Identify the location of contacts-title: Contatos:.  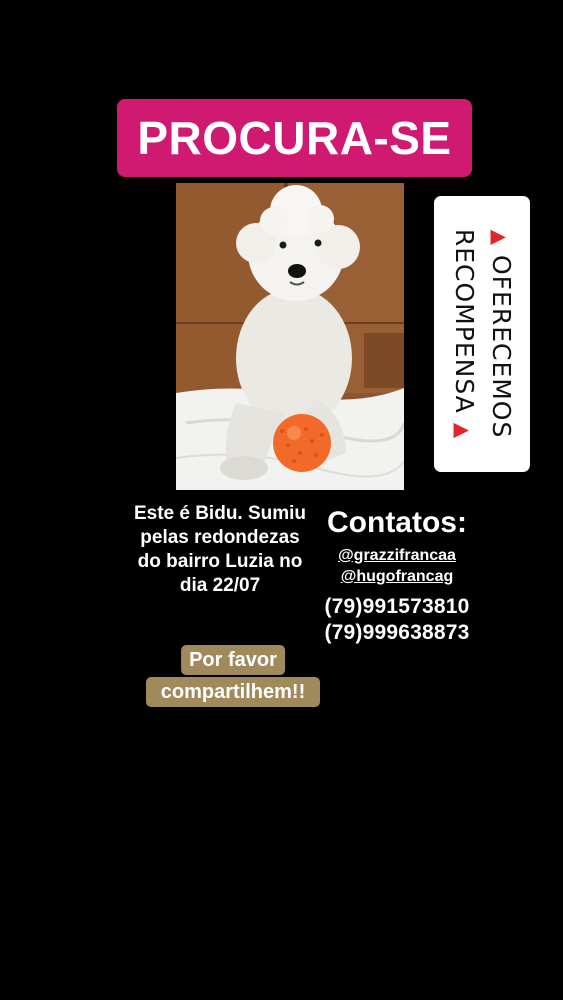
(397, 522).